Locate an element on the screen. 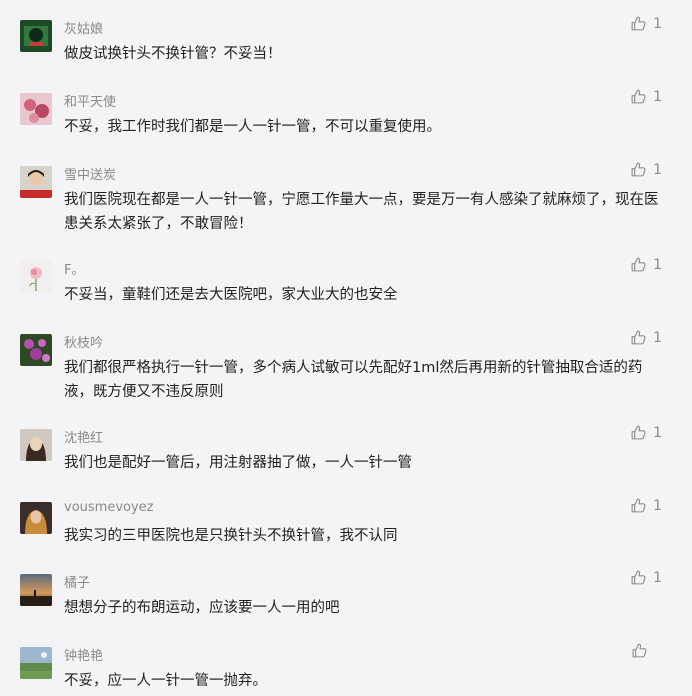 The image size is (692, 696). comment-text: 想想分子的布朗运动，应该要一人一用的吧 is located at coordinates (202, 608).